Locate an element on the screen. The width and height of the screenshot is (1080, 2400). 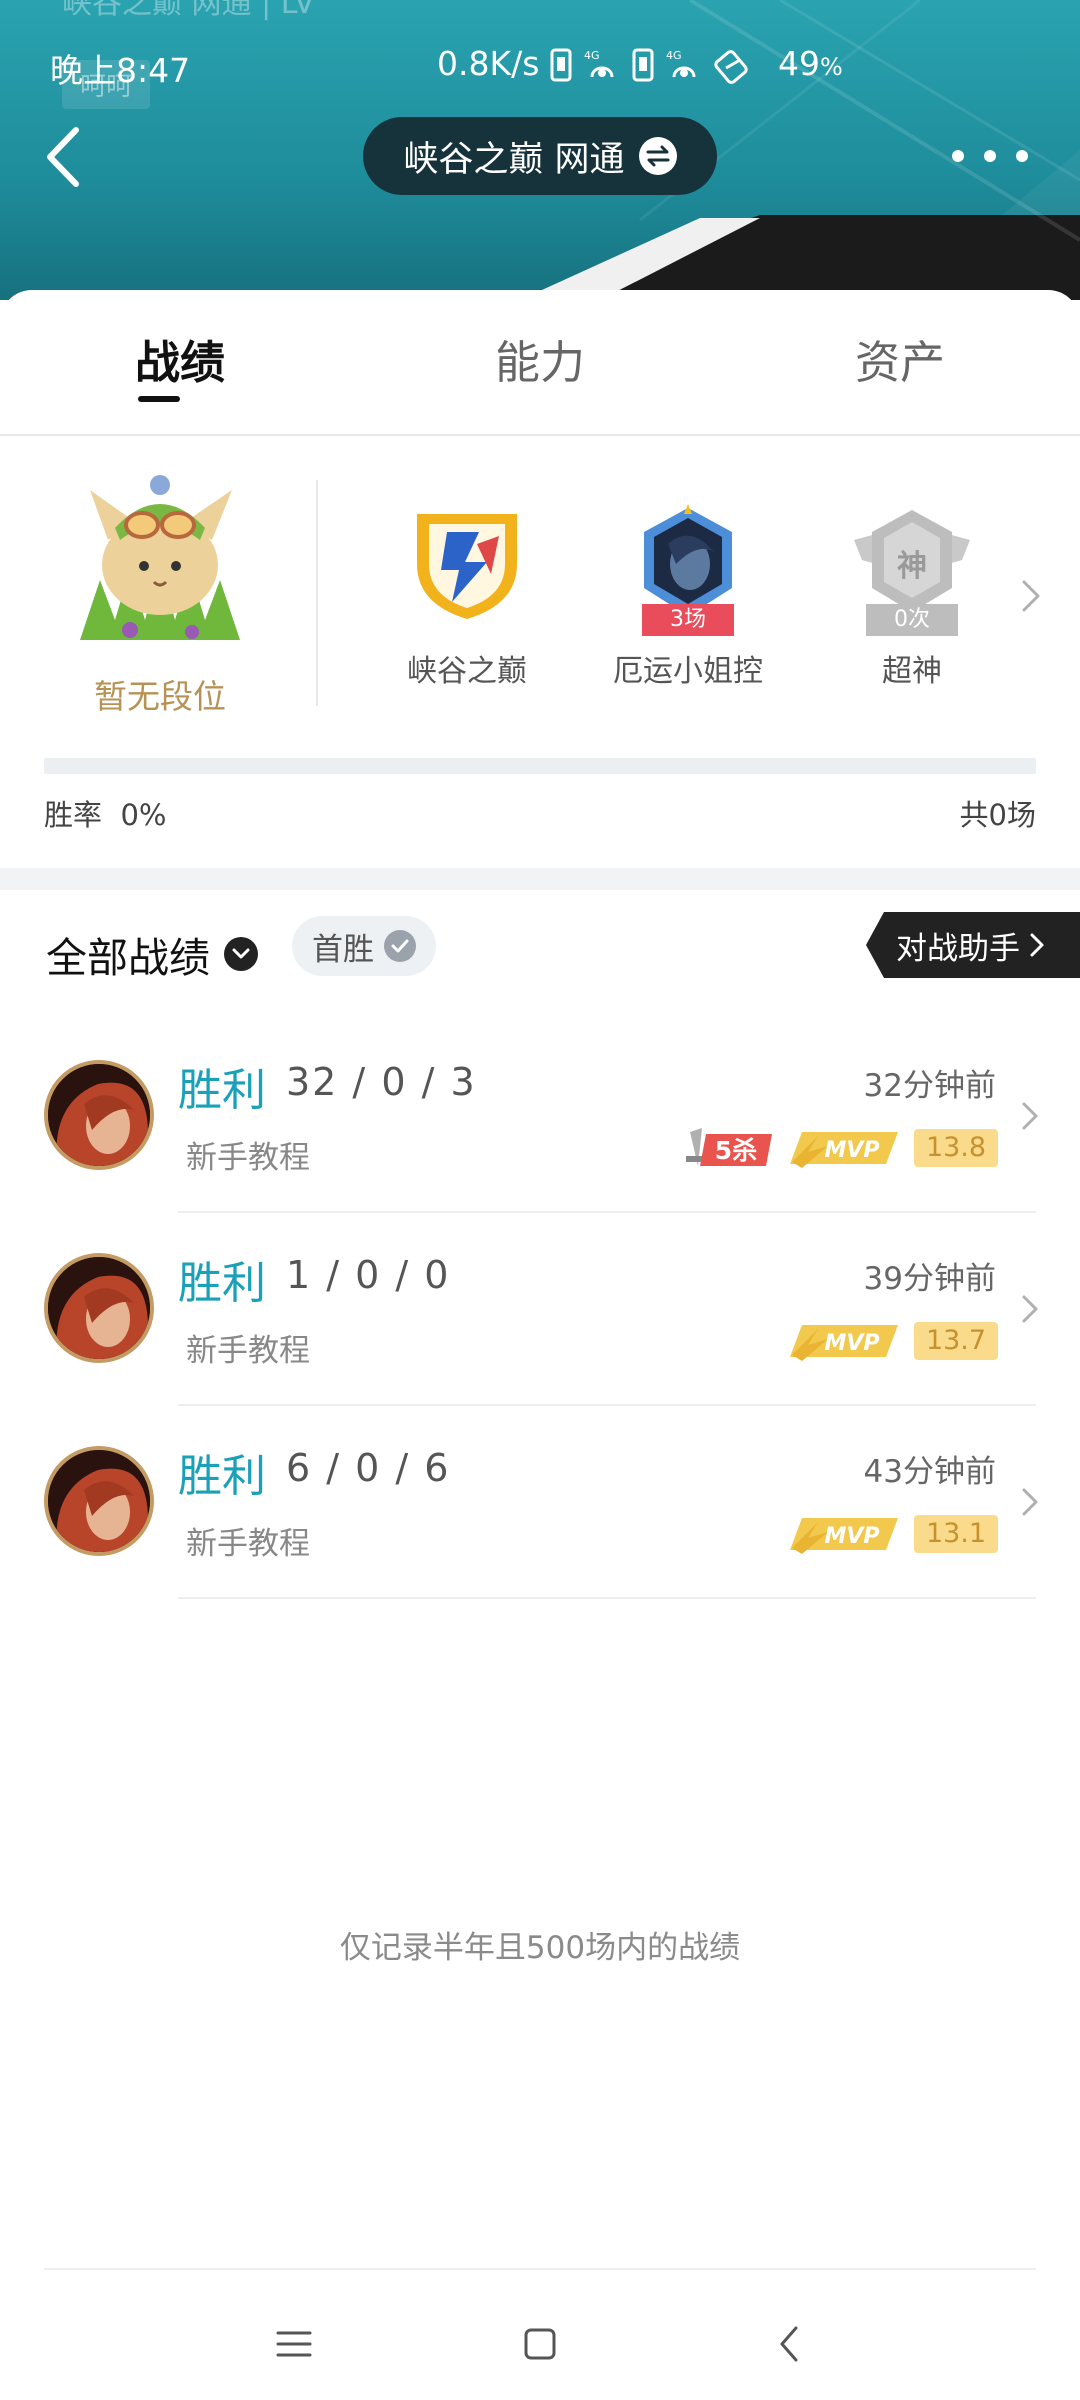
back-chevron-icon is located at coordinates (789, 2344).